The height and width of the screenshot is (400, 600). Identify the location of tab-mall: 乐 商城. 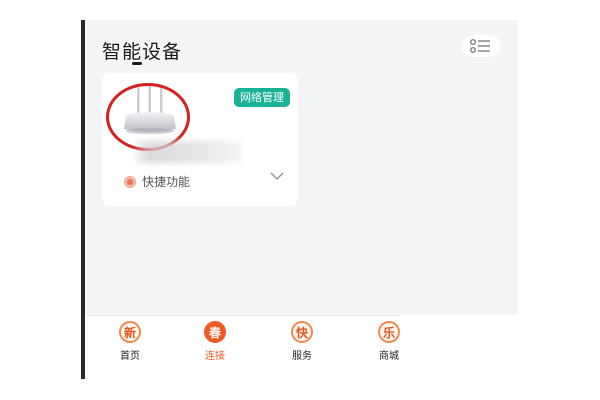
(389, 341).